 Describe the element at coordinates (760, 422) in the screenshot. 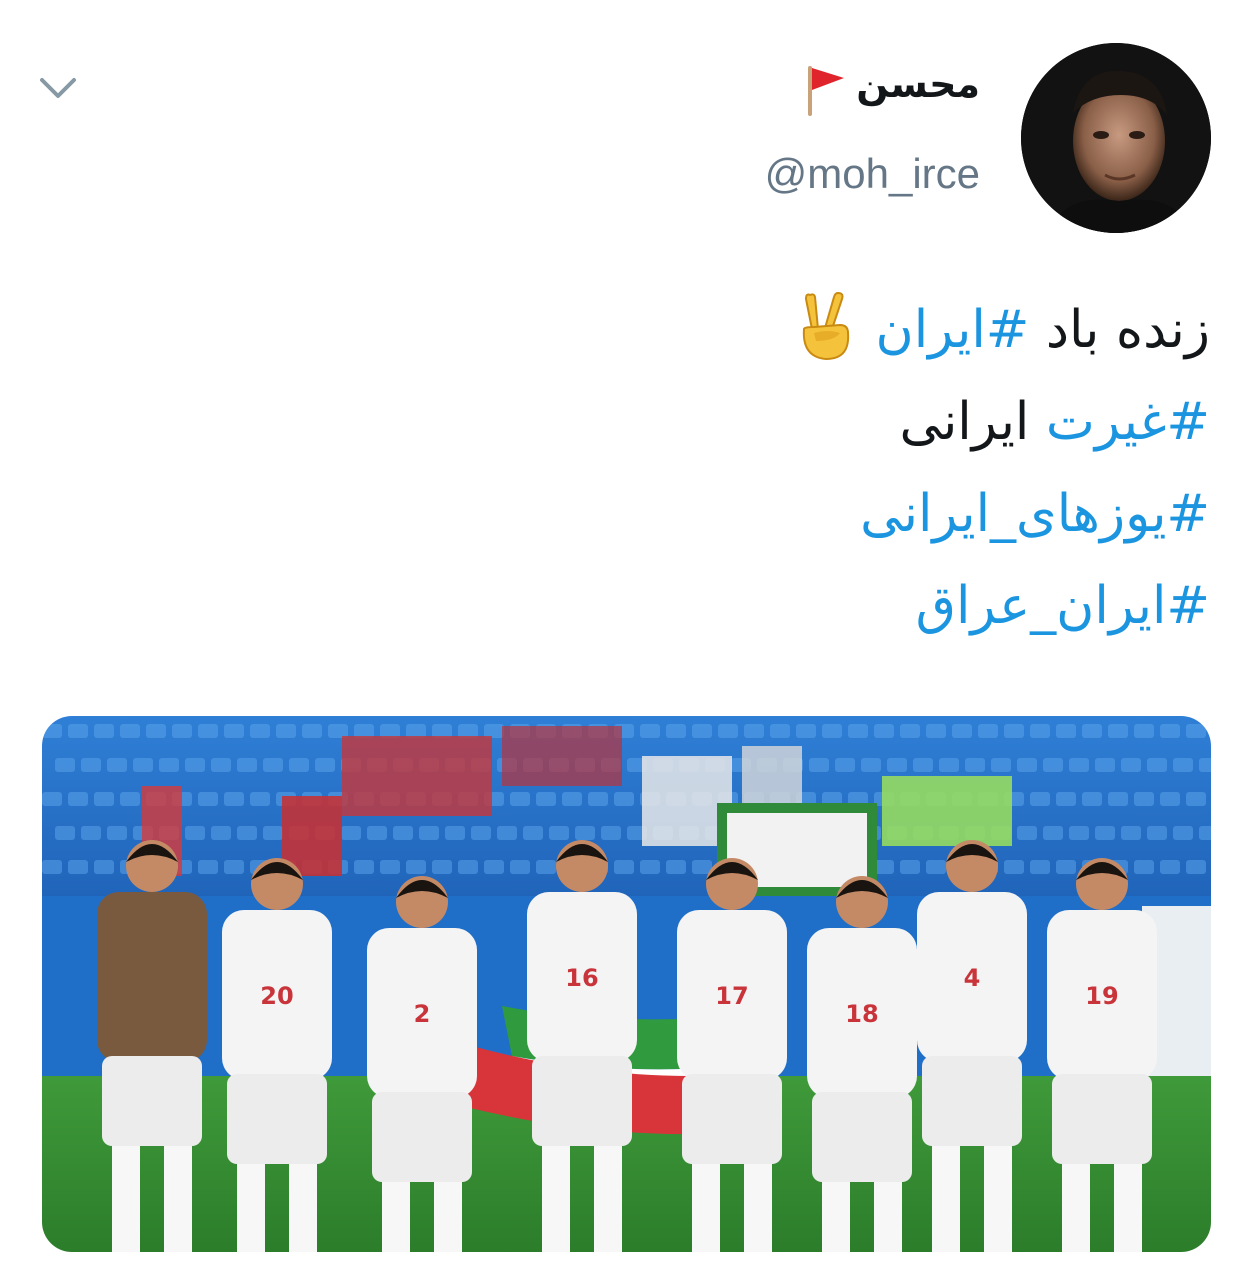

I see `tweet-text-line-2: #غیرت ایرانی` at that location.